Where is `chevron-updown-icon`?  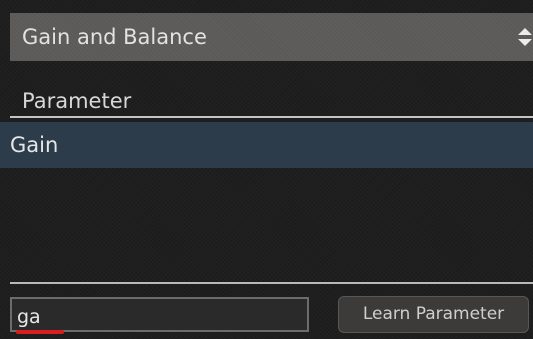
chevron-updown-icon is located at coordinates (525, 37).